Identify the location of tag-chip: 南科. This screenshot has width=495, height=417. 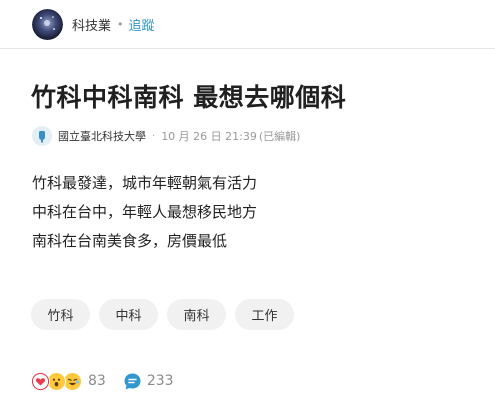
(196, 314).